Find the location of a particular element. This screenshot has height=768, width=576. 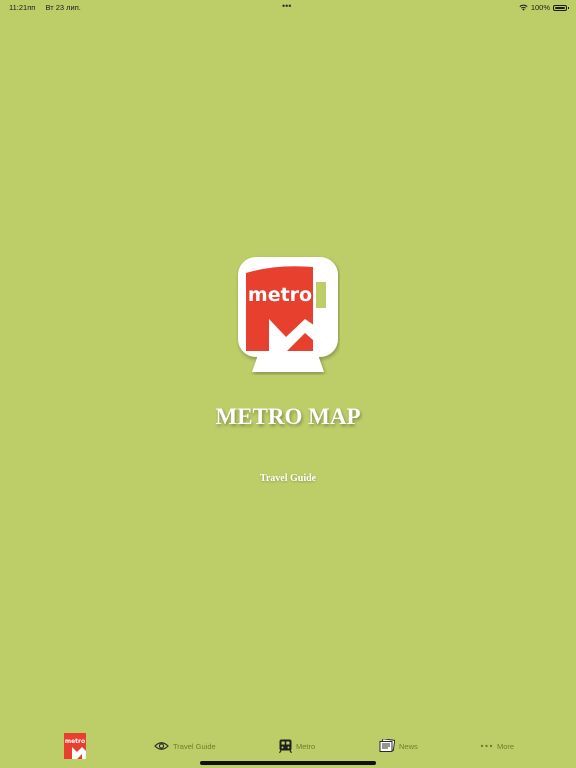

status-date: Вт 23 лип. is located at coordinates (63, 7).